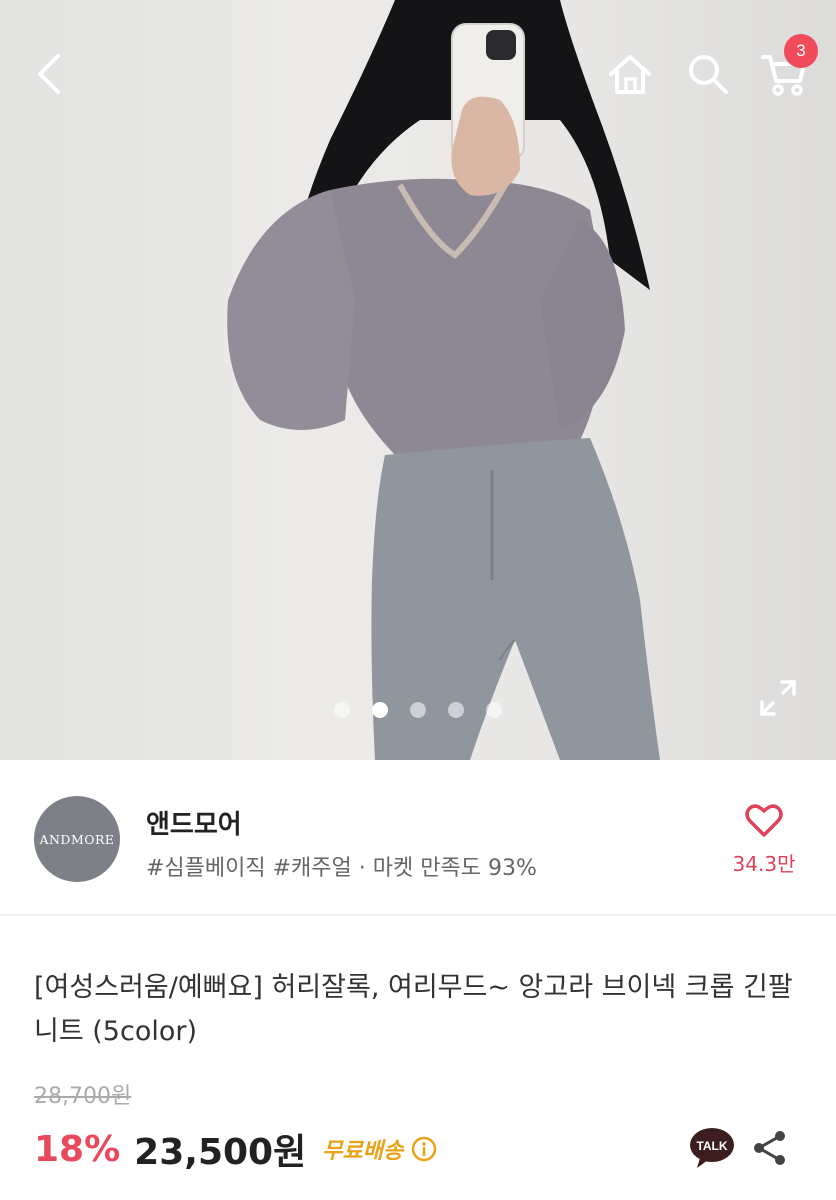 The image size is (836, 1200). I want to click on expand-icon, so click(778, 698).